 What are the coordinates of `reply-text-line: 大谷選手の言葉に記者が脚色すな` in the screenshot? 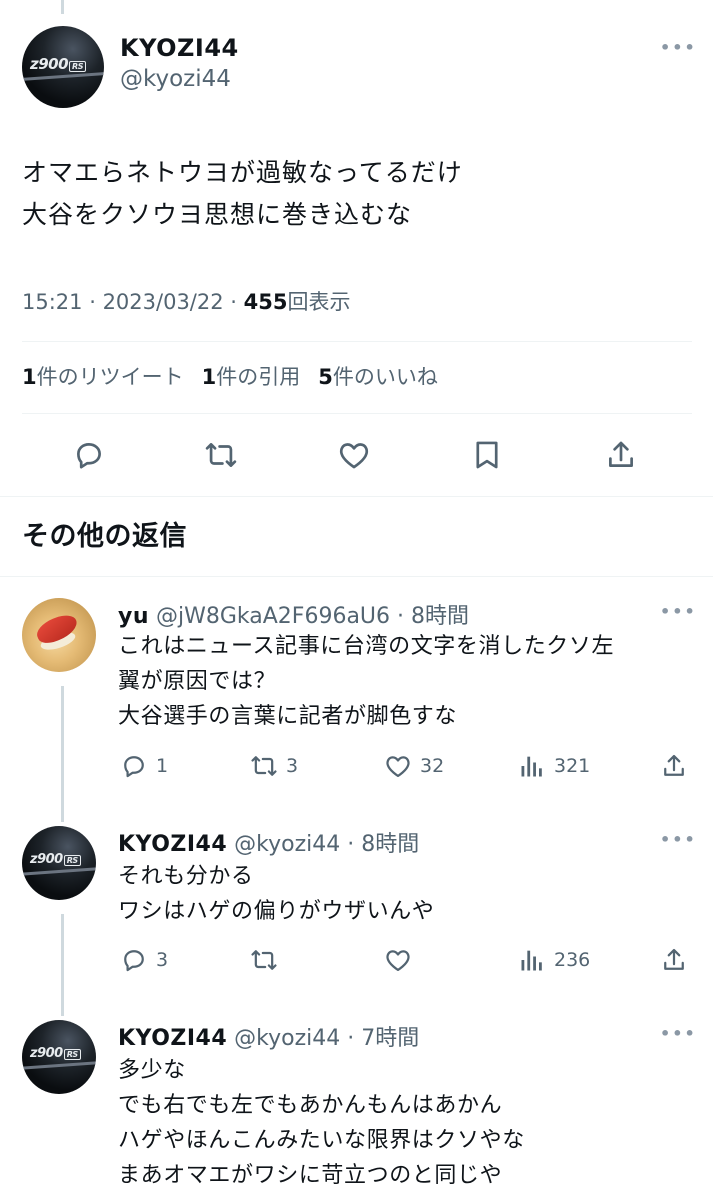 It's located at (288, 716).